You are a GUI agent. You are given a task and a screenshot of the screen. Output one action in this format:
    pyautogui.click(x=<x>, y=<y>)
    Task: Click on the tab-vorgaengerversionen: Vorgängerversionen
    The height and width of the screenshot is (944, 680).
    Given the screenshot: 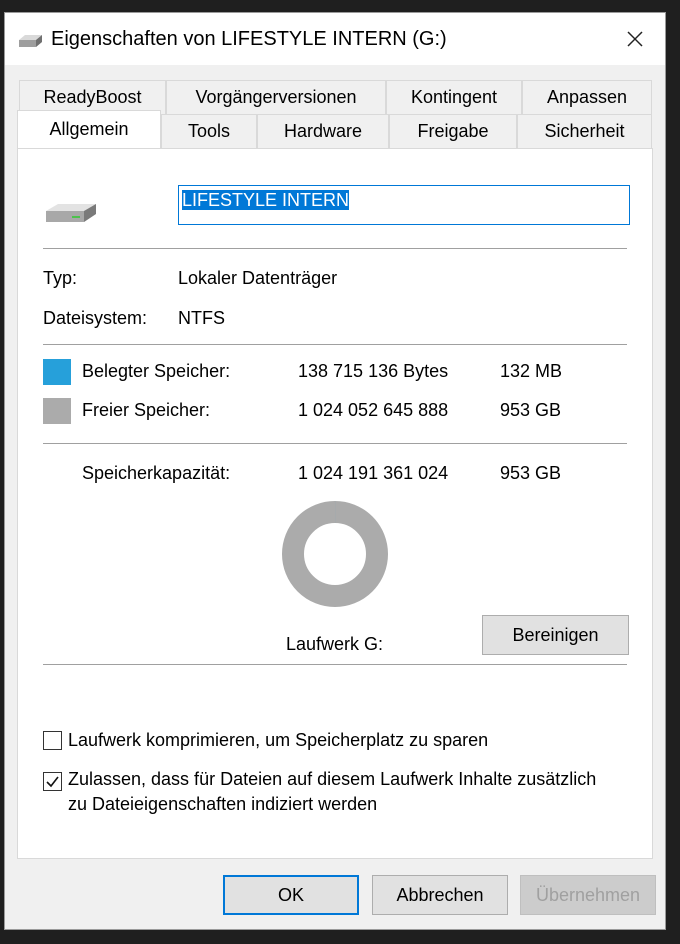 What is the action you would take?
    pyautogui.click(x=276, y=97)
    